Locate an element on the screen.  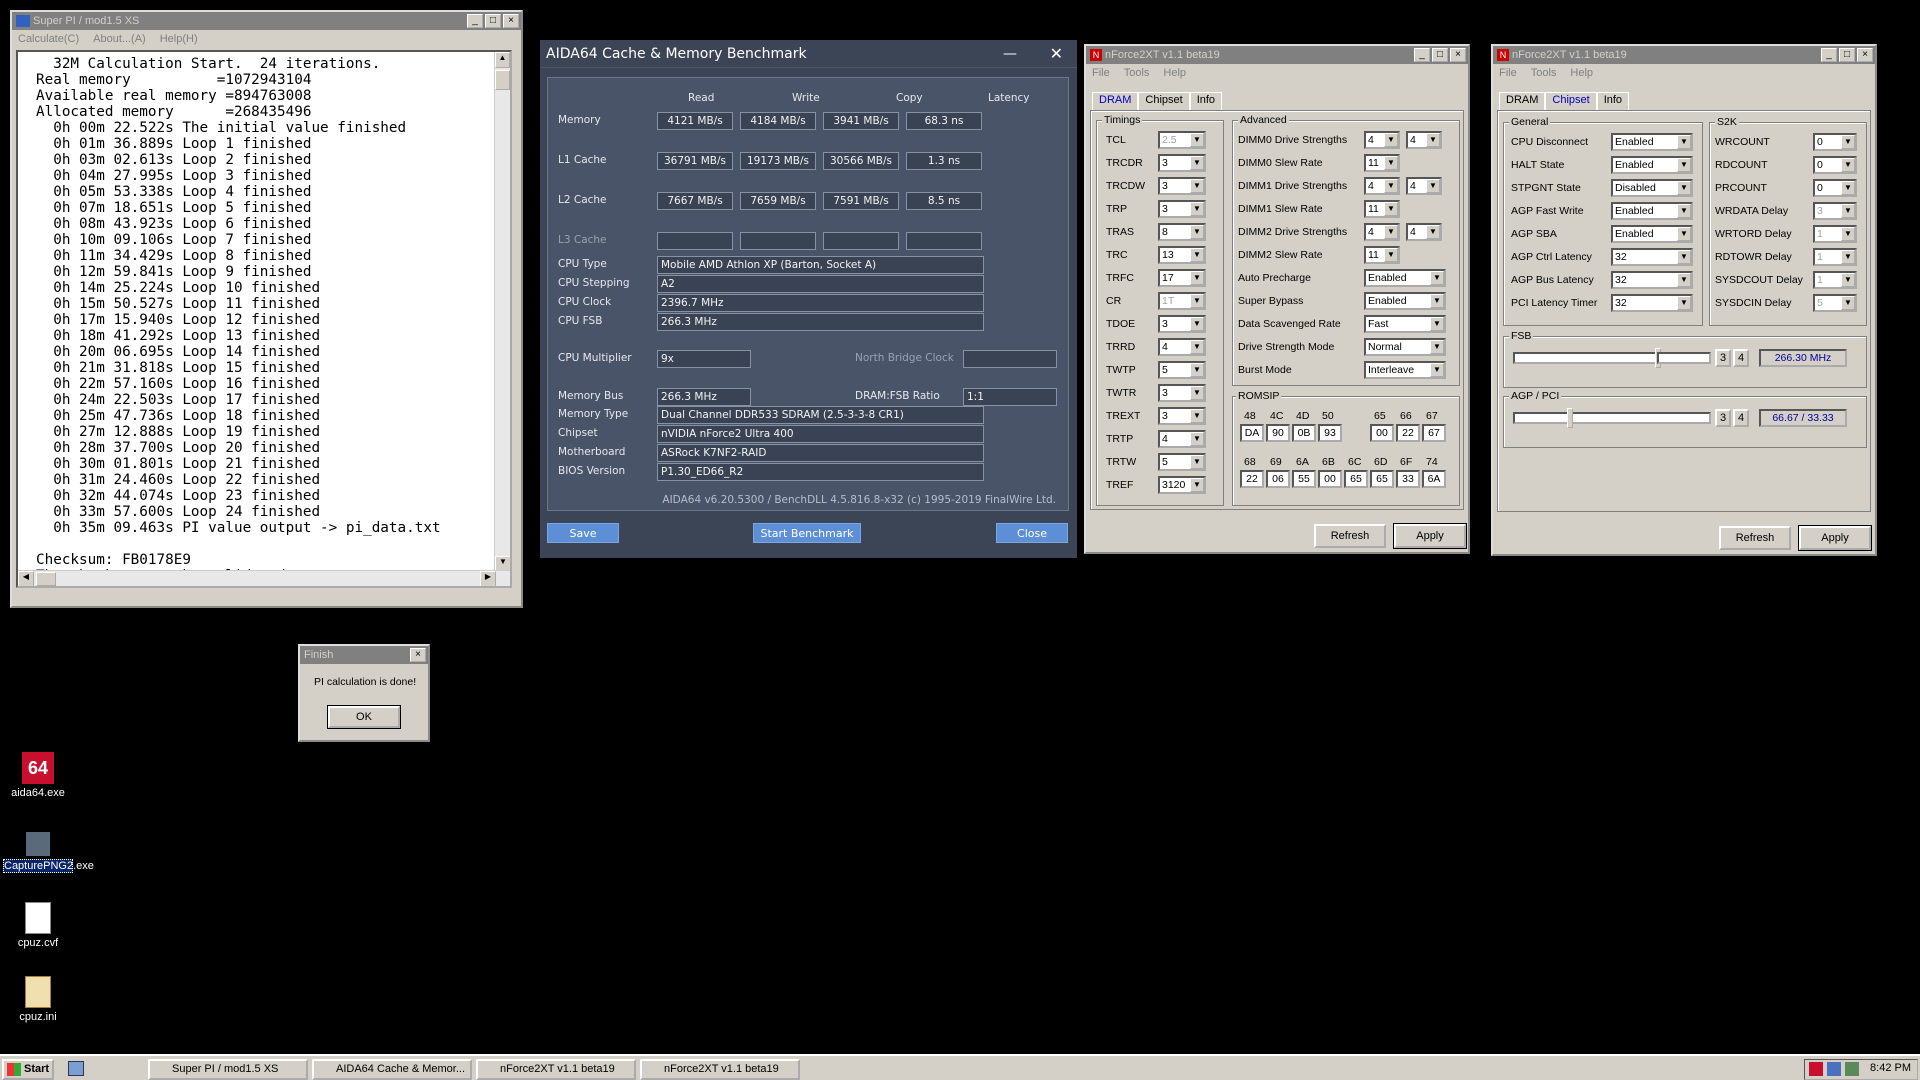
romsip-value: 55 is located at coordinates (1304, 479).